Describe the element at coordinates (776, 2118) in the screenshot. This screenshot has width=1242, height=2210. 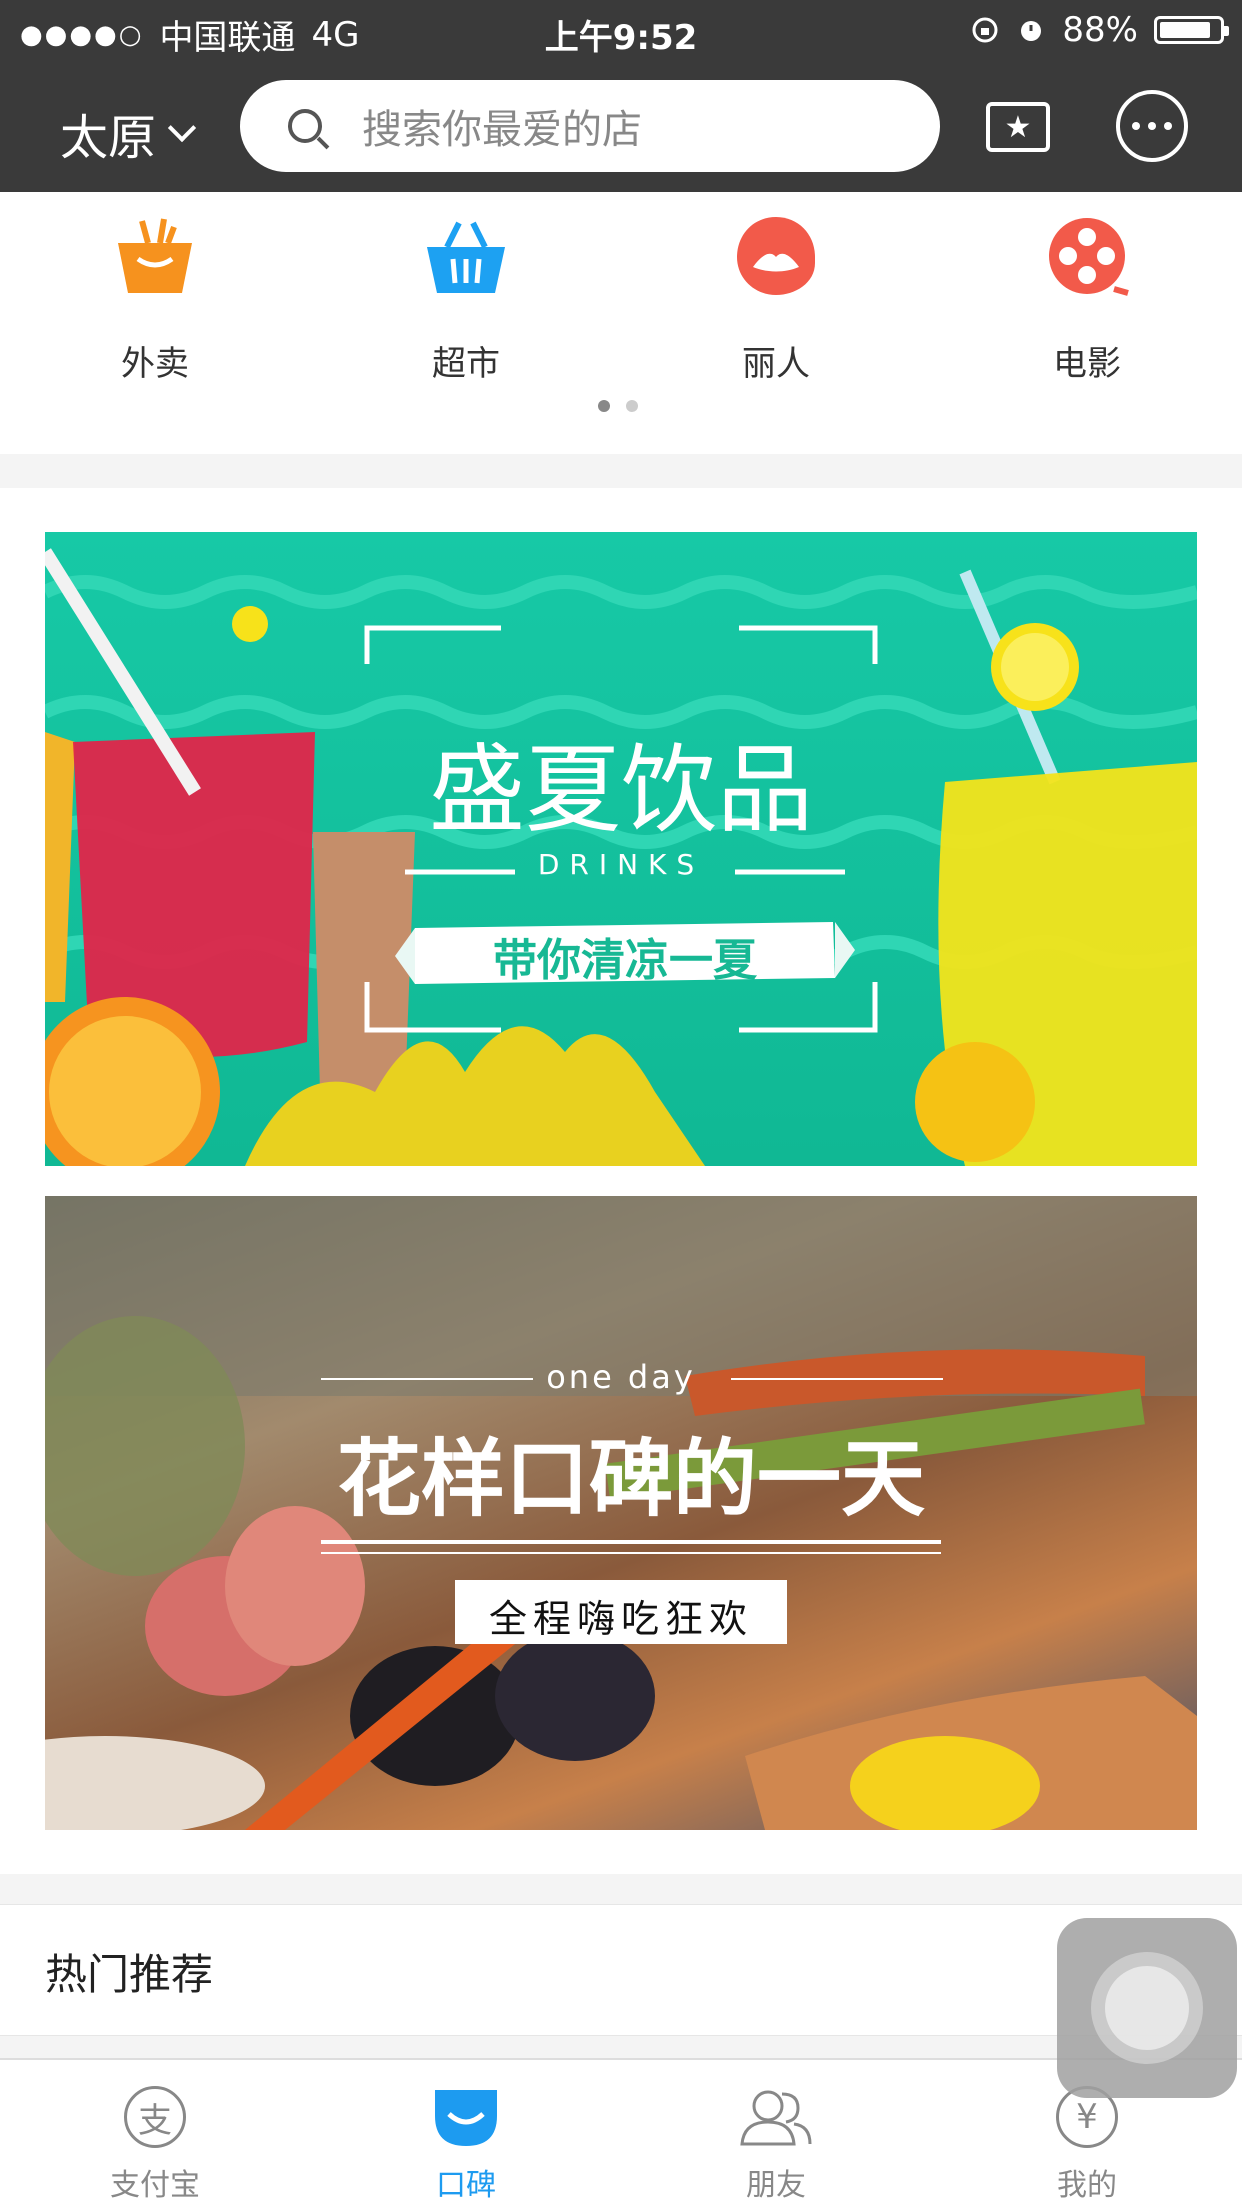
I see `friends-icon` at that location.